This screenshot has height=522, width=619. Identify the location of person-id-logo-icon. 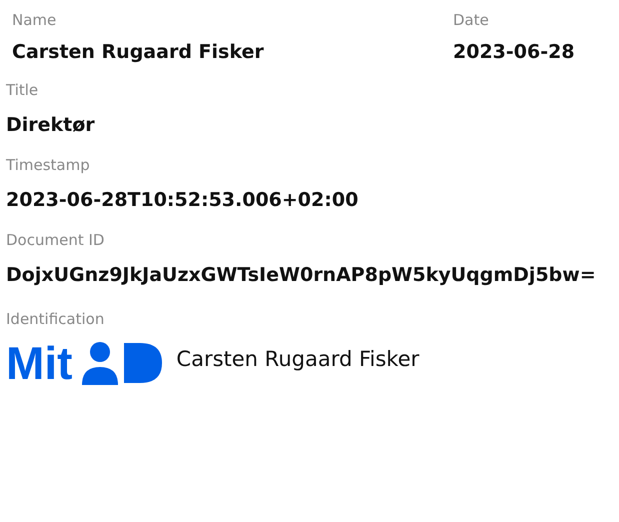
(122, 363).